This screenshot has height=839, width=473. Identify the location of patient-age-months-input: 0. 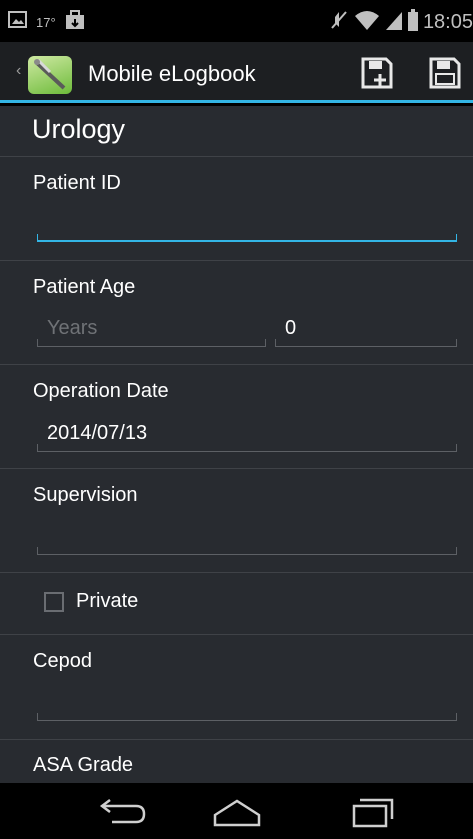
(366, 332).